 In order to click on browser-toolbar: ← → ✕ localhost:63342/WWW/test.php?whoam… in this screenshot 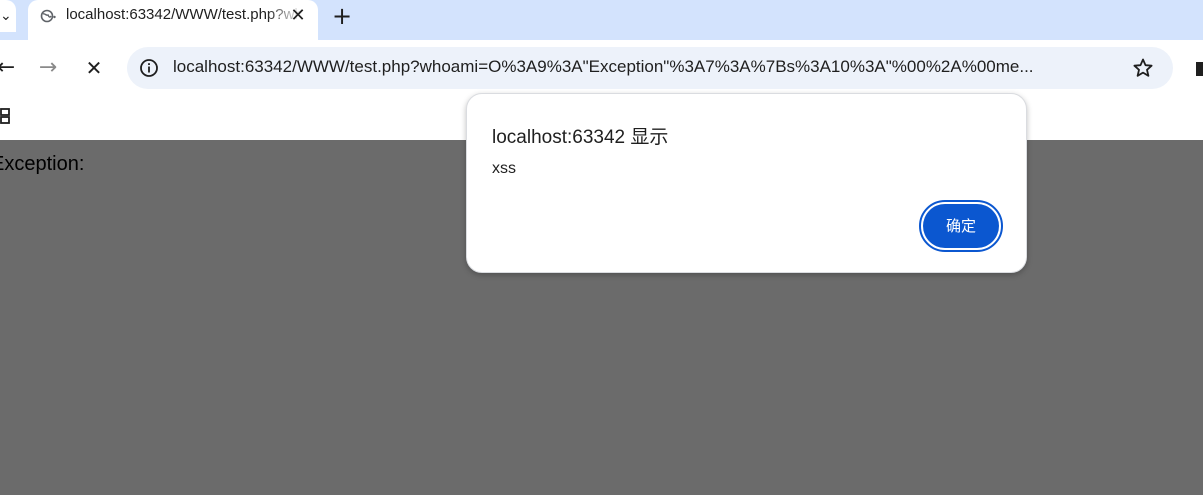, I will do `click(601, 68)`.